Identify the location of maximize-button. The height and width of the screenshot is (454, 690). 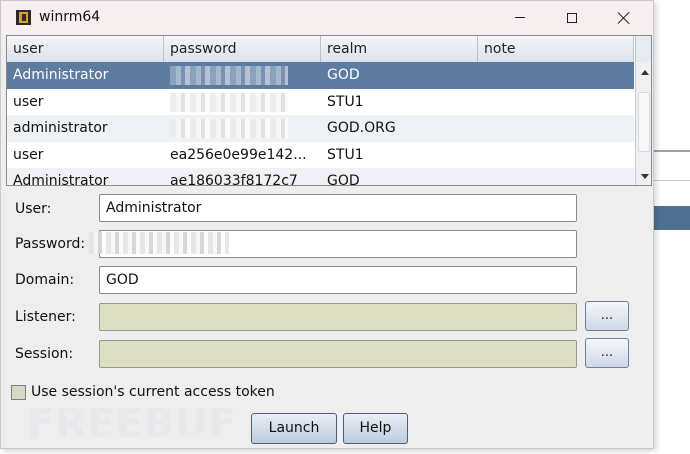
(572, 17).